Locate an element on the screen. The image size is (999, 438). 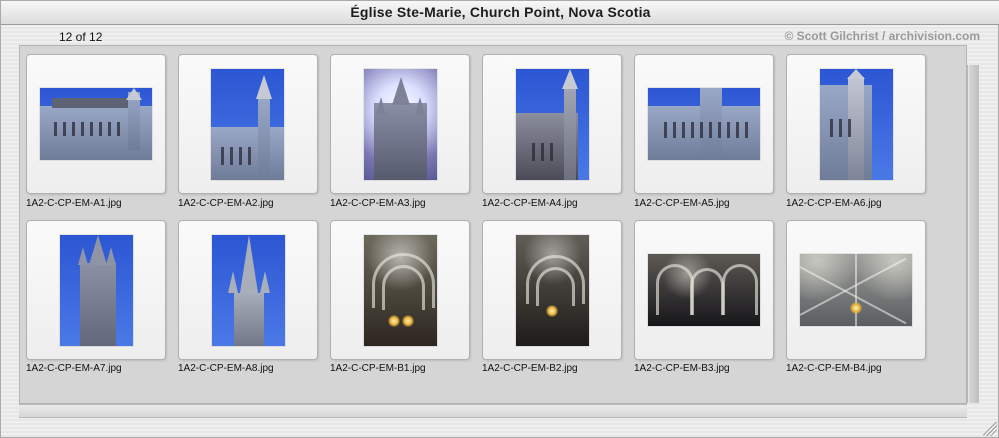
resize-grip-icon is located at coordinates (990, 429).